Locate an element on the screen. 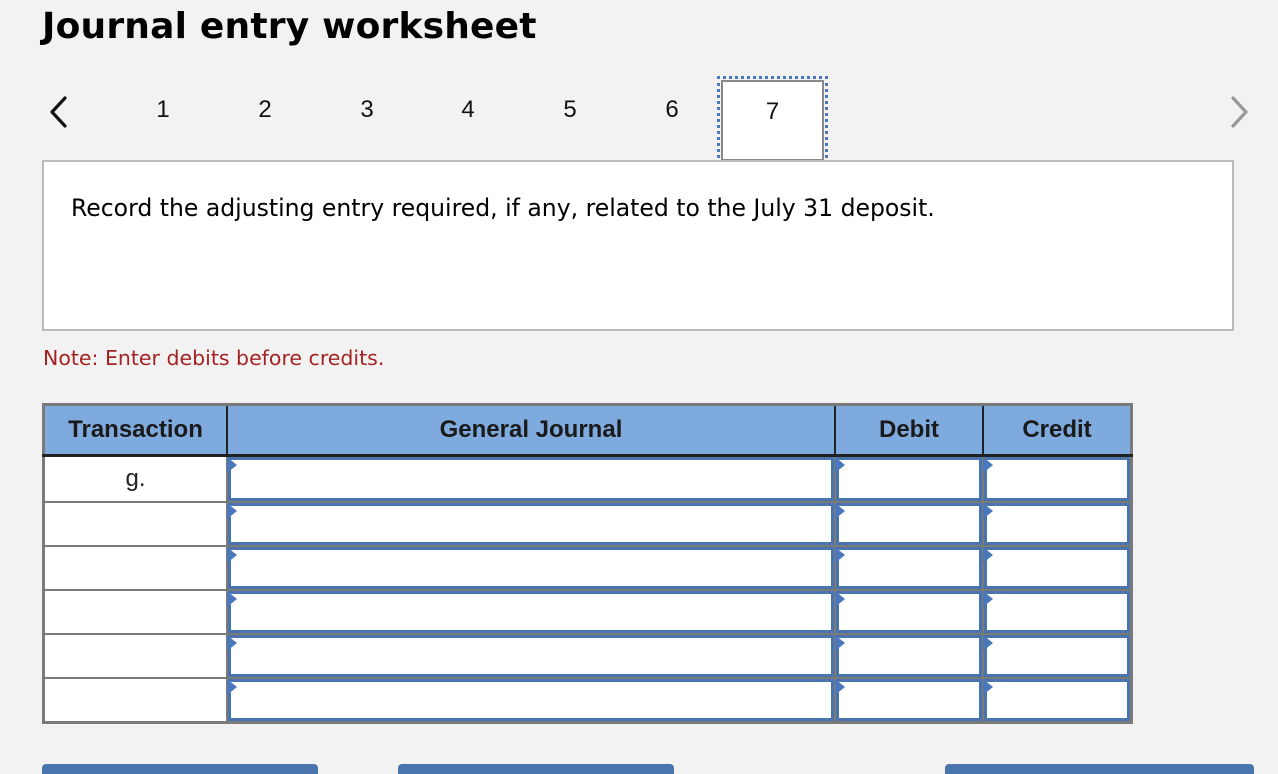 This screenshot has height=774, width=1278. clear-entry-button is located at coordinates (536, 769).